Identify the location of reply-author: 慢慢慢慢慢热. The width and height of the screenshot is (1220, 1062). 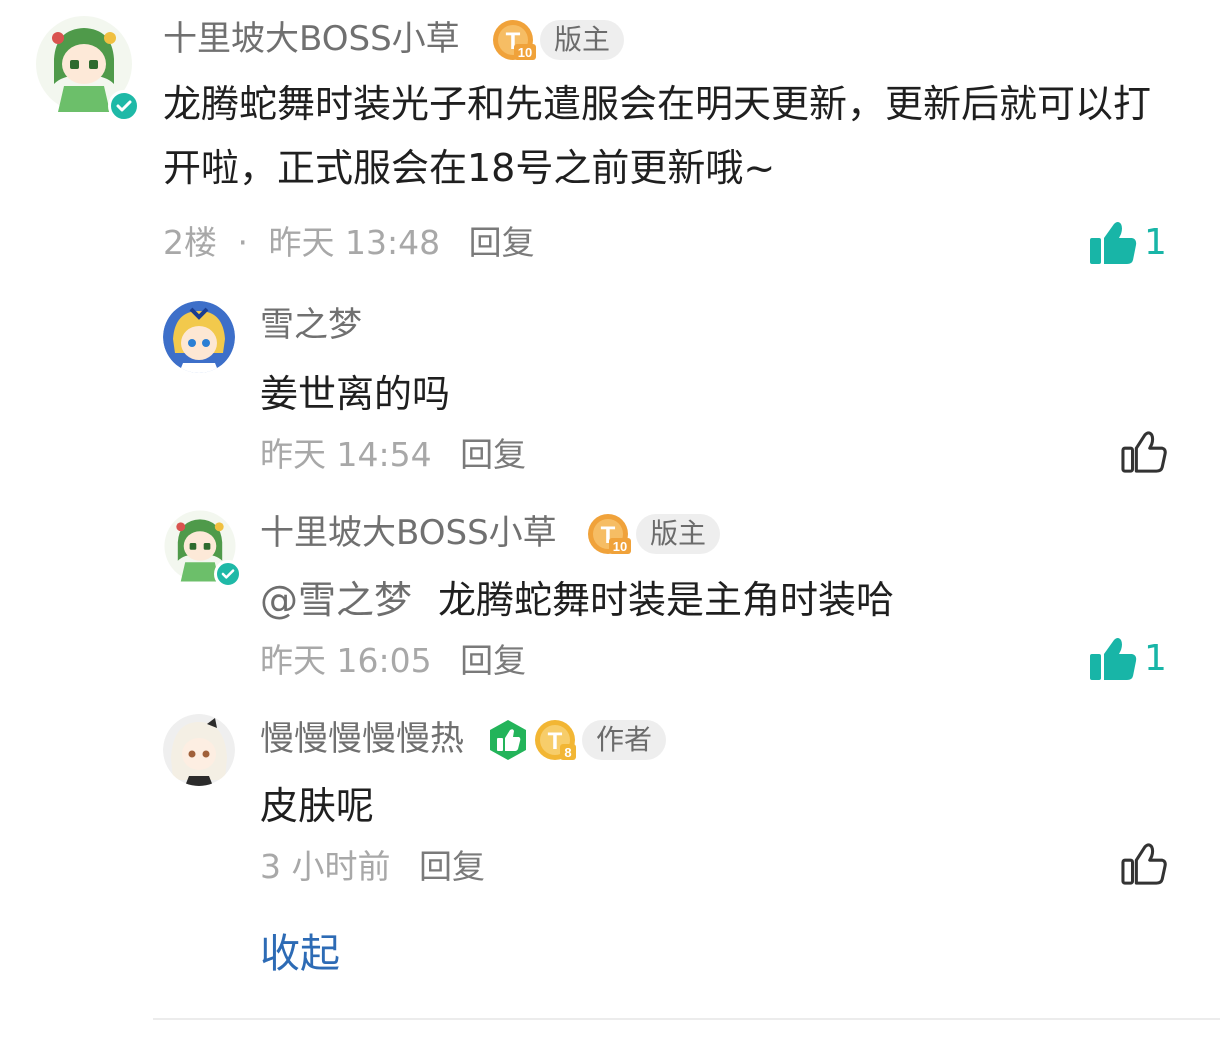
(362, 739).